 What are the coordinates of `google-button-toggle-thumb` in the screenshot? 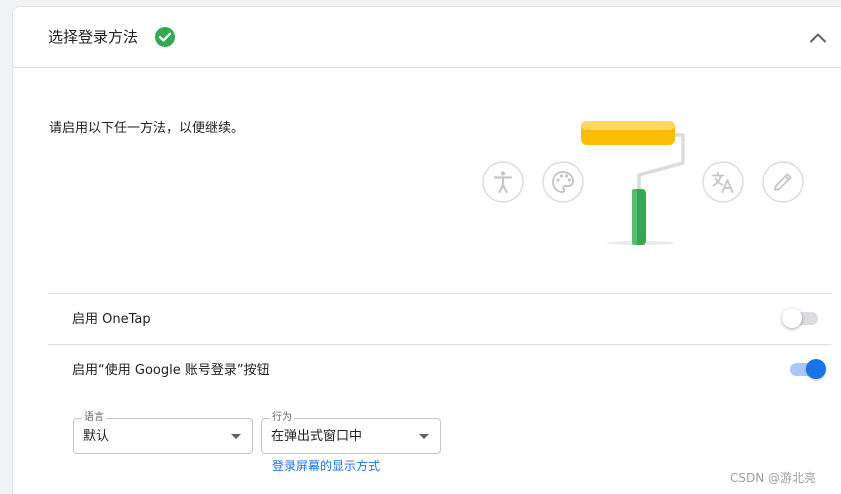 It's located at (816, 369).